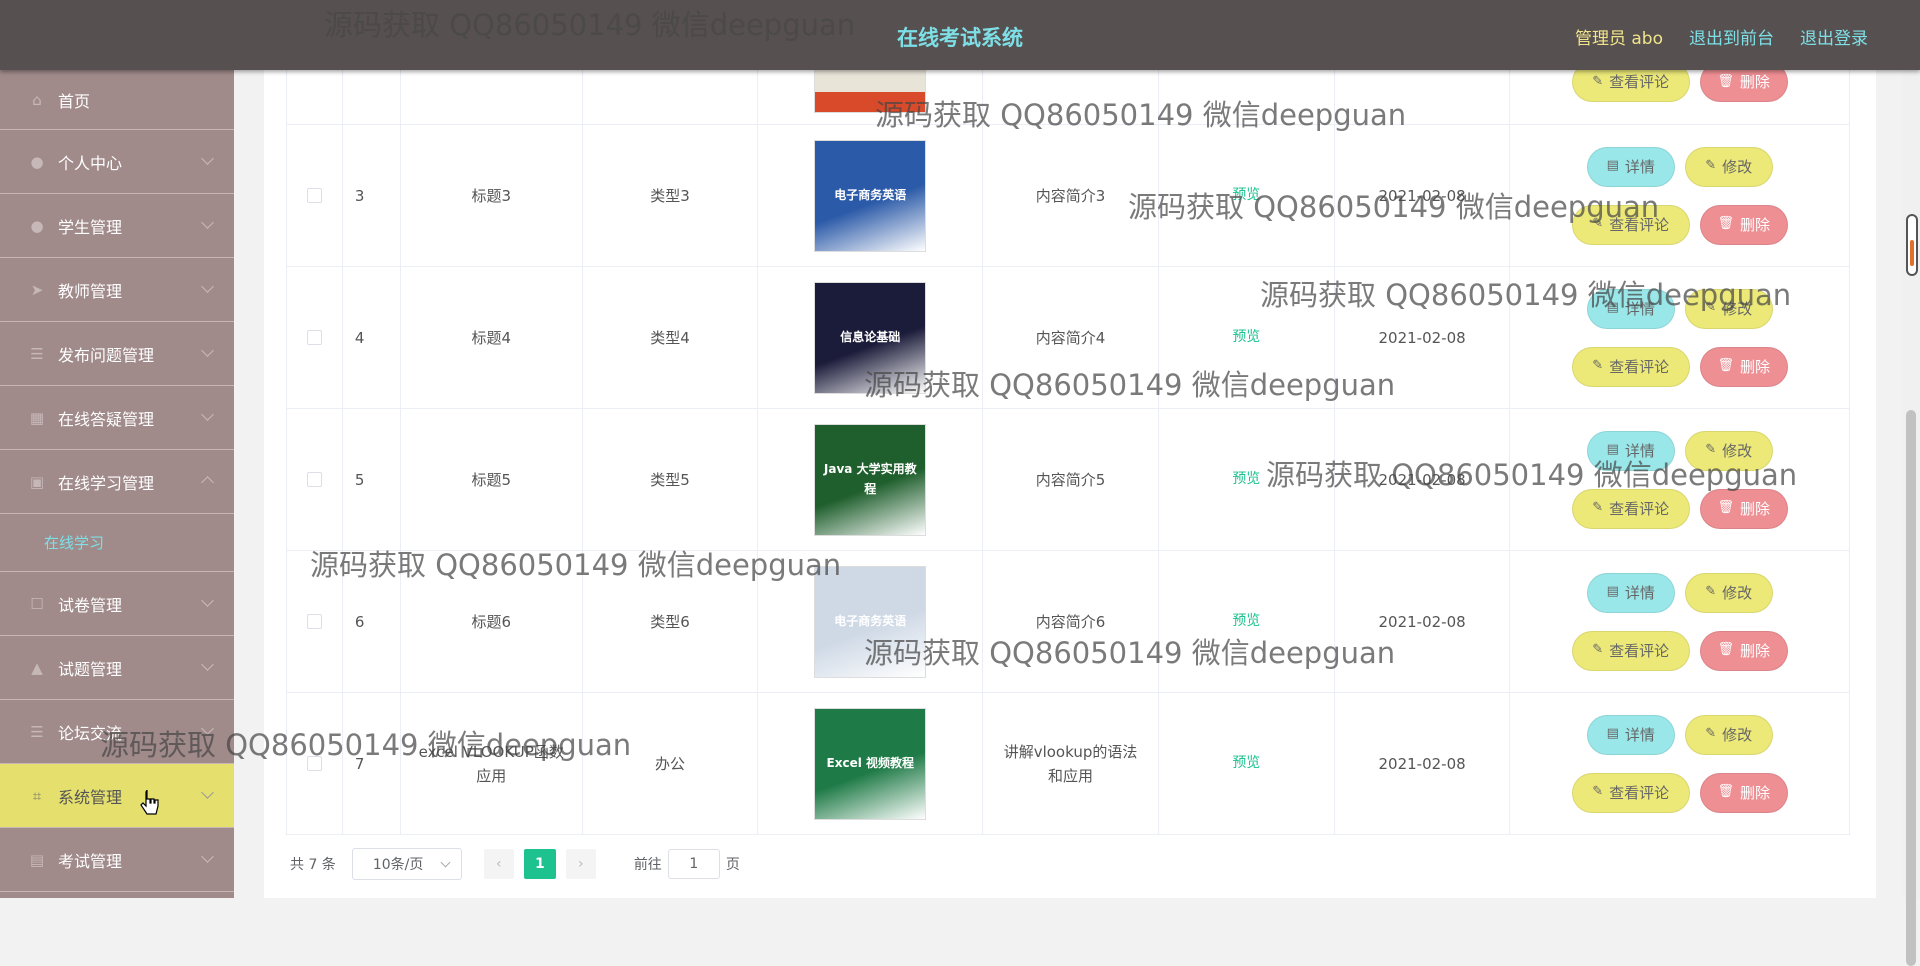 The width and height of the screenshot is (1920, 966). What do you see at coordinates (149, 802) in the screenshot?
I see `hand-cursor-icon` at bounding box center [149, 802].